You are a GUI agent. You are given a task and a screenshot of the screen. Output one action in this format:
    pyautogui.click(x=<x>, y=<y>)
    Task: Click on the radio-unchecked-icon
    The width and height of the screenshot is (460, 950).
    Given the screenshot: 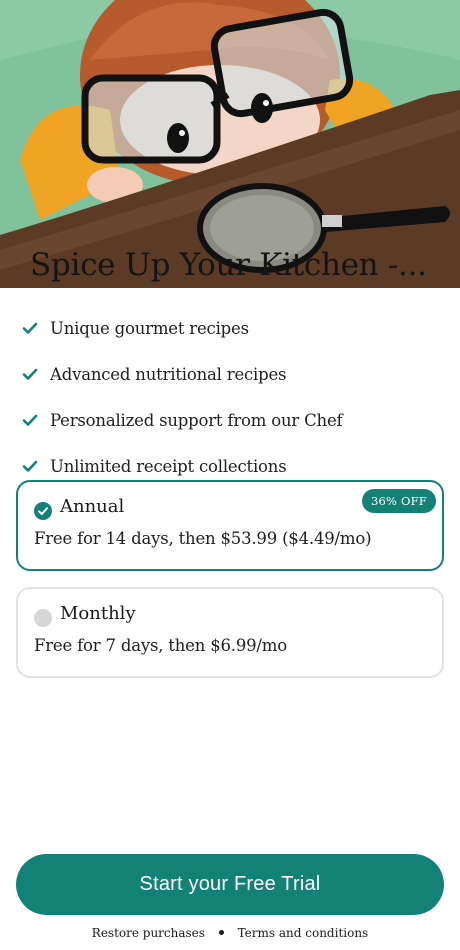 What is the action you would take?
    pyautogui.click(x=43, y=618)
    